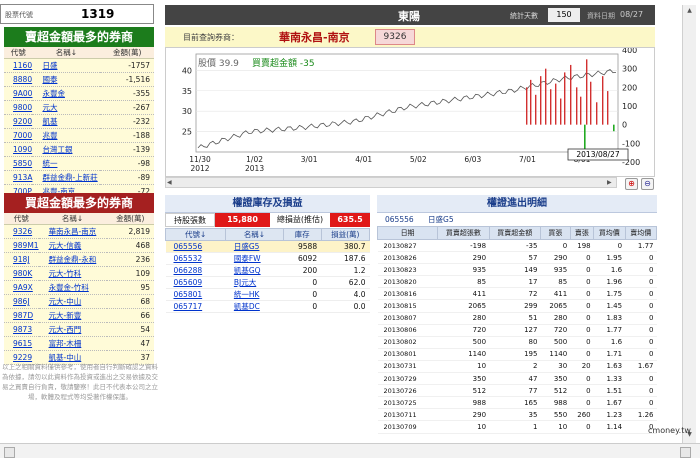  What do you see at coordinates (21, 329) in the screenshot?
I see `buy_panel-code: 9873` at bounding box center [21, 329].